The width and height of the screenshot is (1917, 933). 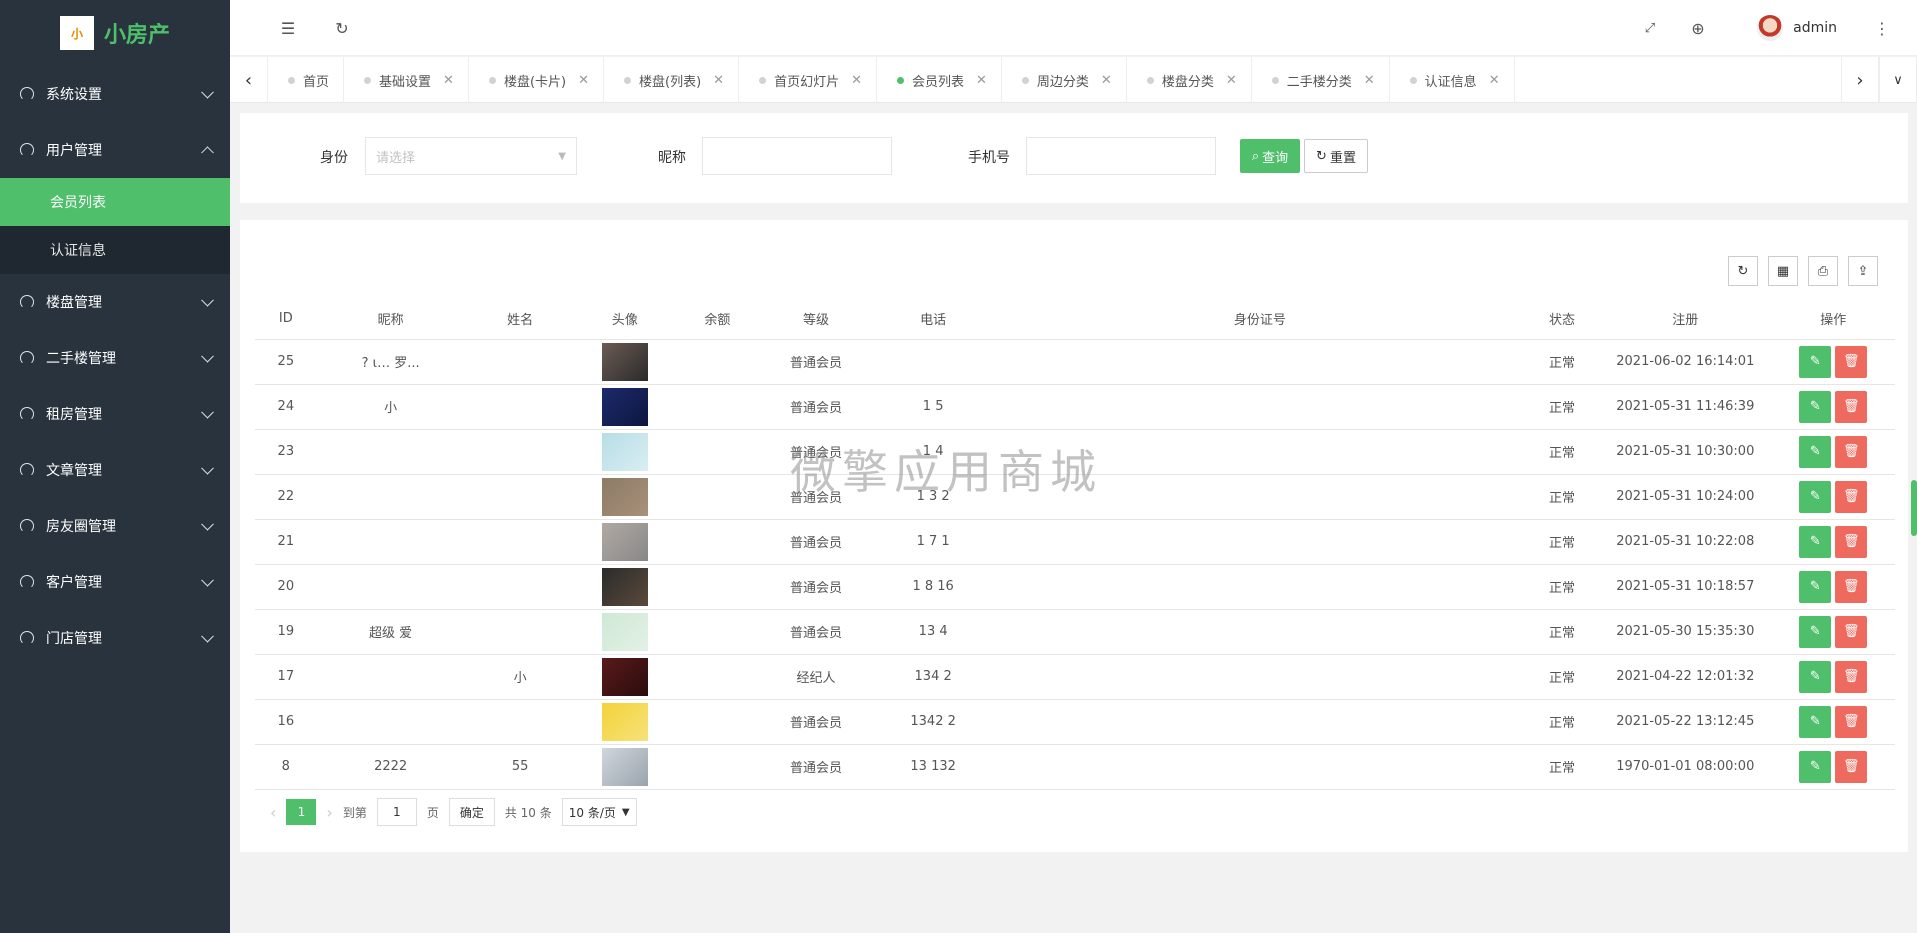 What do you see at coordinates (1452, 80) in the screenshot?
I see `tab: 认证信息 ✕` at bounding box center [1452, 80].